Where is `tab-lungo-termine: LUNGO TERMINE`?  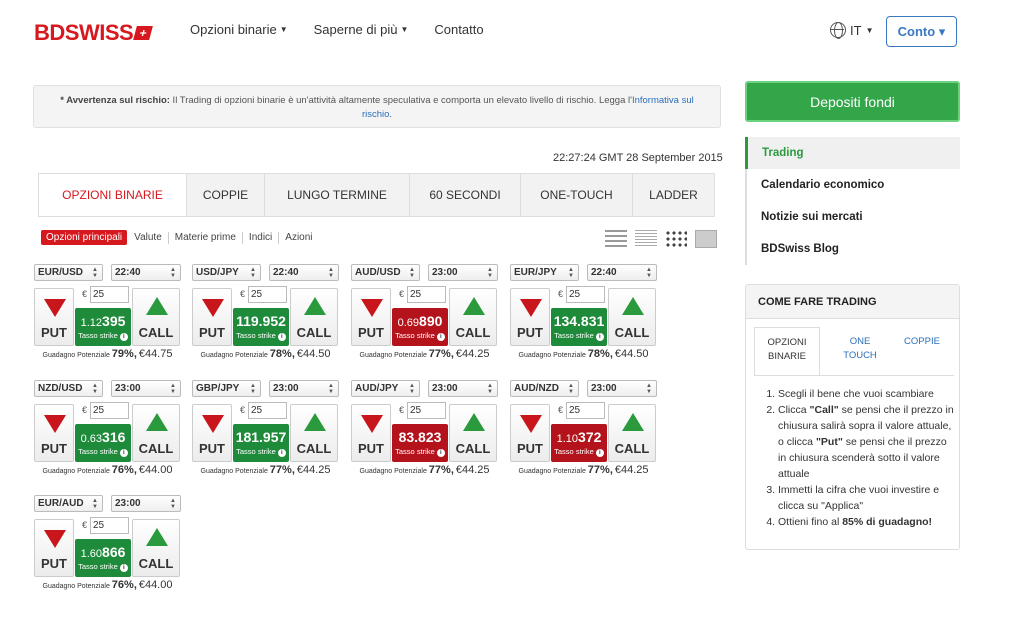 tab-lungo-termine: LUNGO TERMINE is located at coordinates (337, 195).